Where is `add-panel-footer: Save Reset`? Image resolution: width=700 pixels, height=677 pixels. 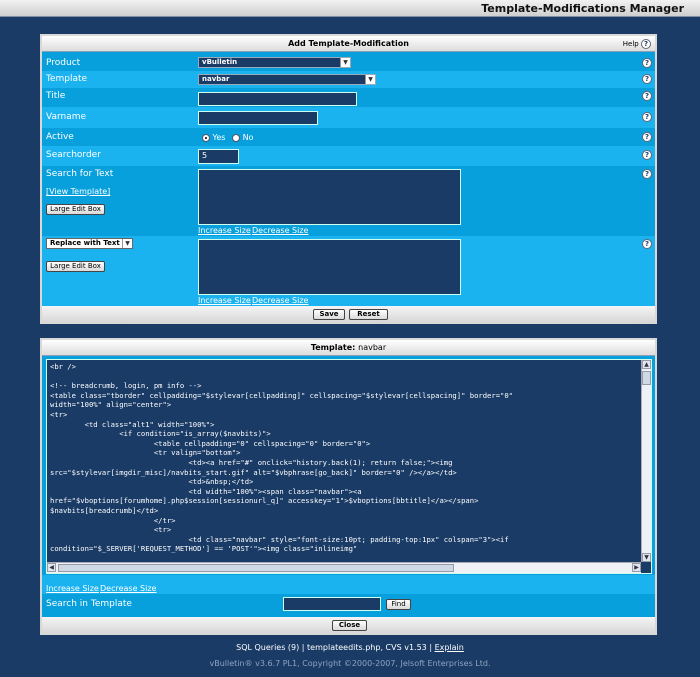 add-panel-footer: Save Reset is located at coordinates (348, 314).